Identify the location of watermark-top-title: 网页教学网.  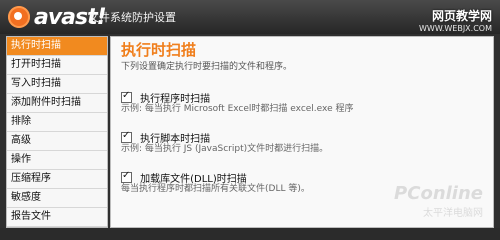
(461, 16).